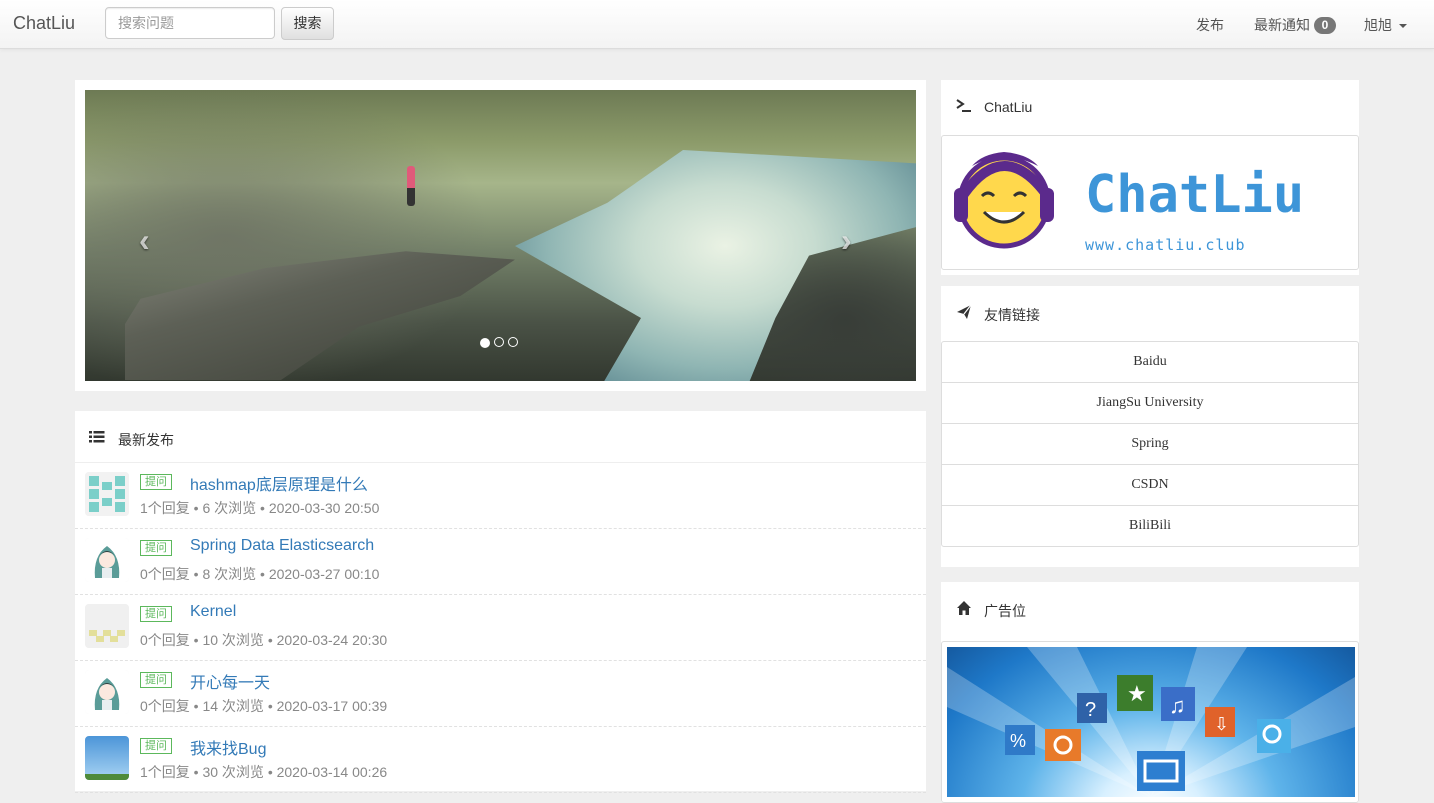 This screenshot has height=803, width=1434. Describe the element at coordinates (1150, 485) in the screenshot. I see `friend-link-csdn: CSDN` at that location.